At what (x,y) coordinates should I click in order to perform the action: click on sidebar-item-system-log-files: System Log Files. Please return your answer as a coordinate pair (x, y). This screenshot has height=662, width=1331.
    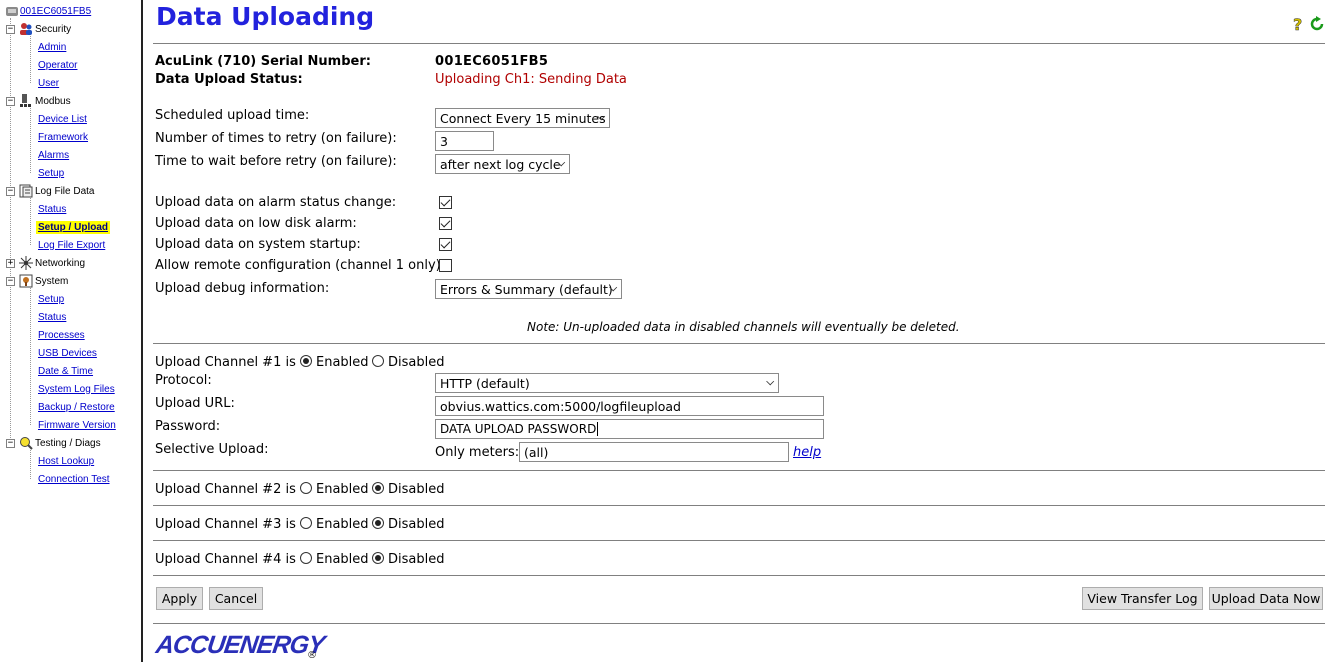
    Looking at the image, I should click on (76, 389).